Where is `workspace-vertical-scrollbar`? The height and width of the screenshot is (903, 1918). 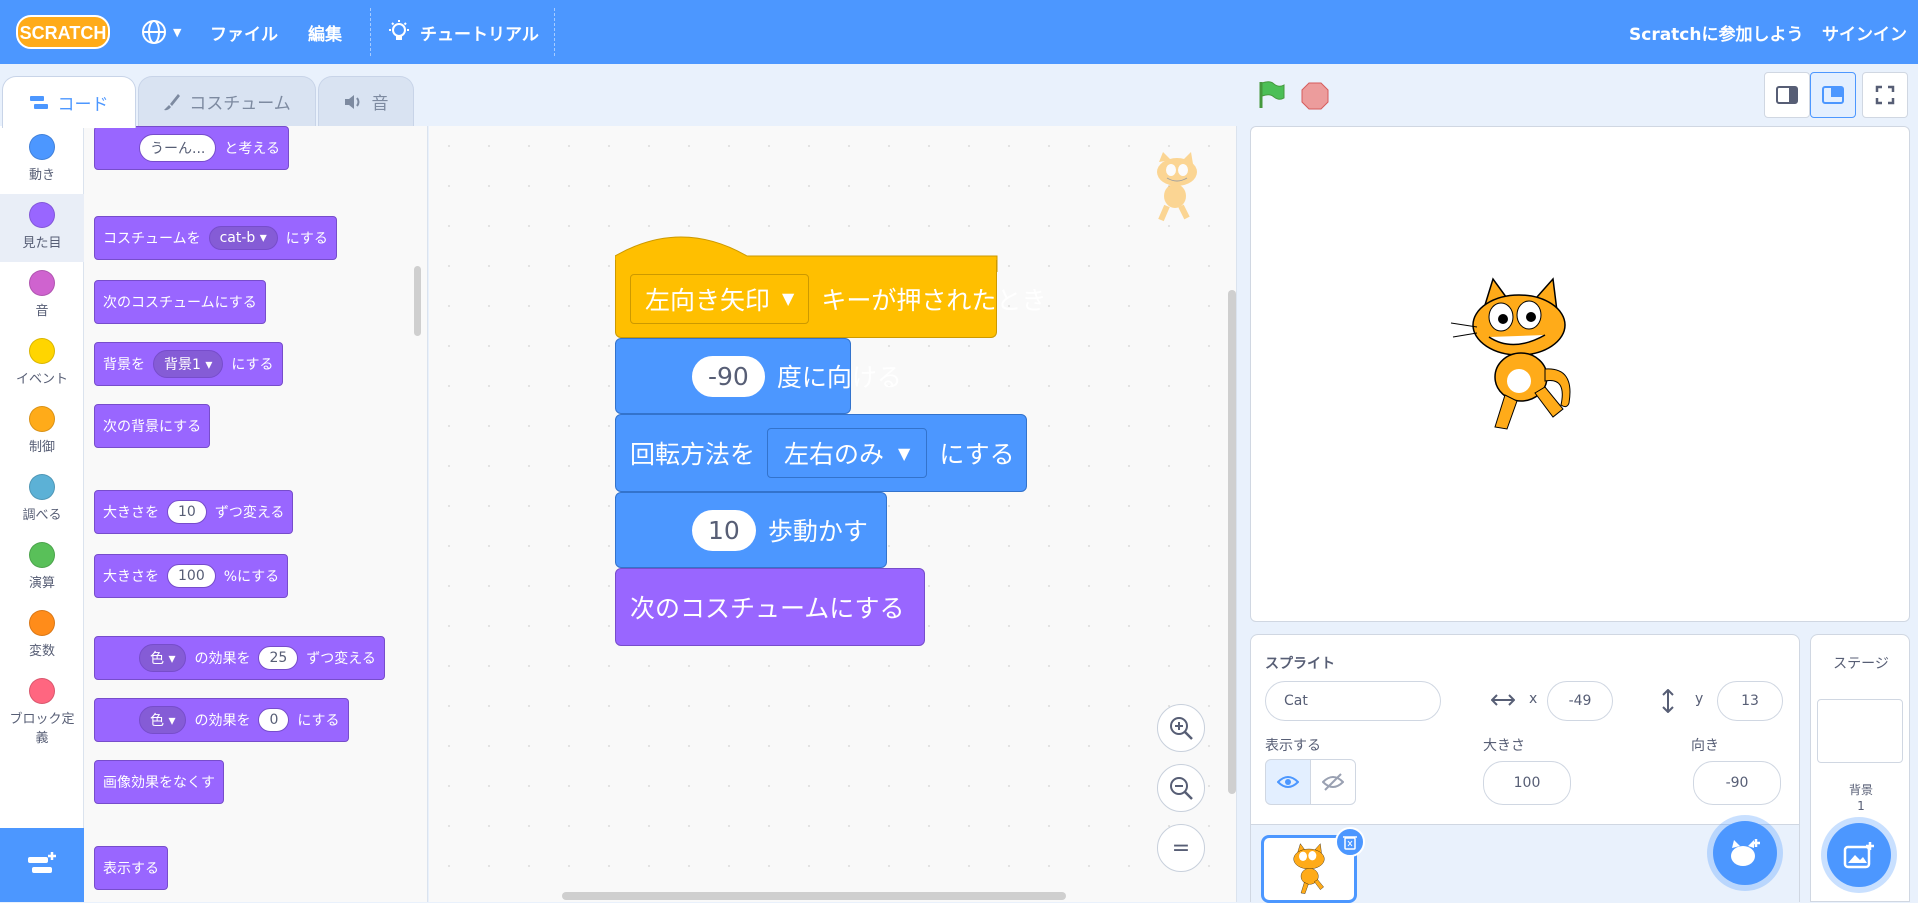
workspace-vertical-scrollbar is located at coordinates (1232, 542).